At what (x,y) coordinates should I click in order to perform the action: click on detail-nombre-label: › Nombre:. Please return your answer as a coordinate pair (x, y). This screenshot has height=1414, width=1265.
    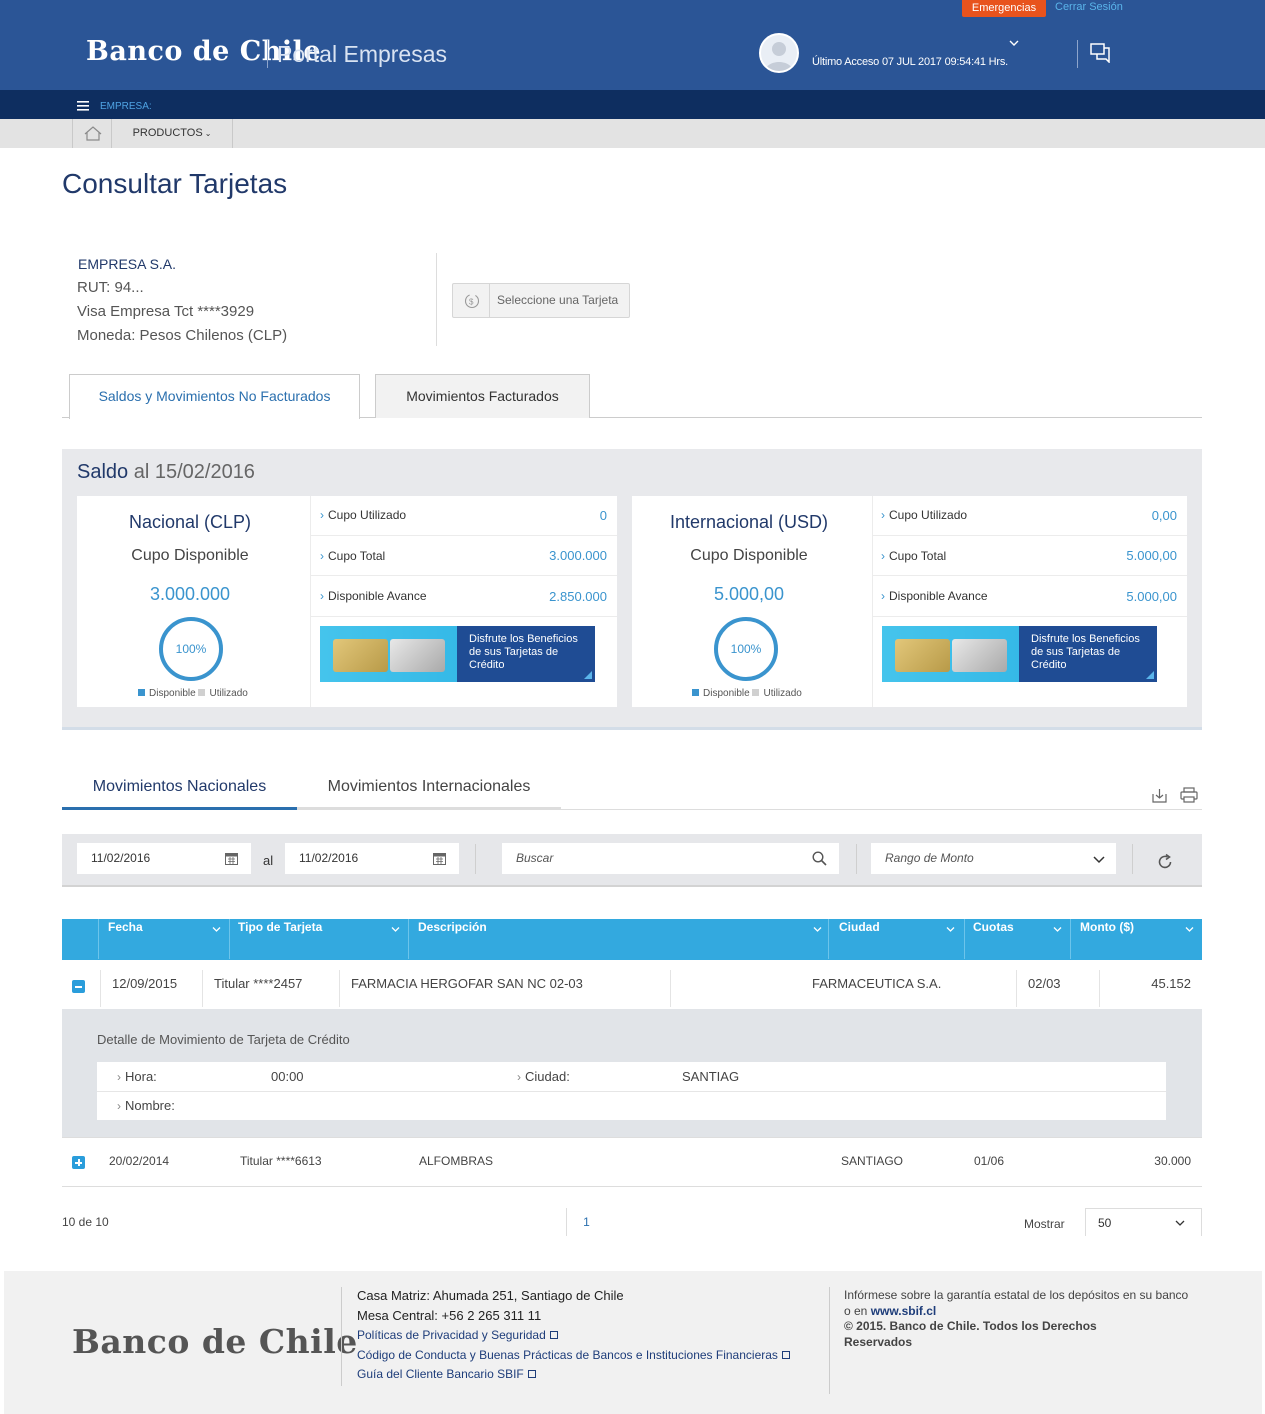
    Looking at the image, I should click on (146, 1105).